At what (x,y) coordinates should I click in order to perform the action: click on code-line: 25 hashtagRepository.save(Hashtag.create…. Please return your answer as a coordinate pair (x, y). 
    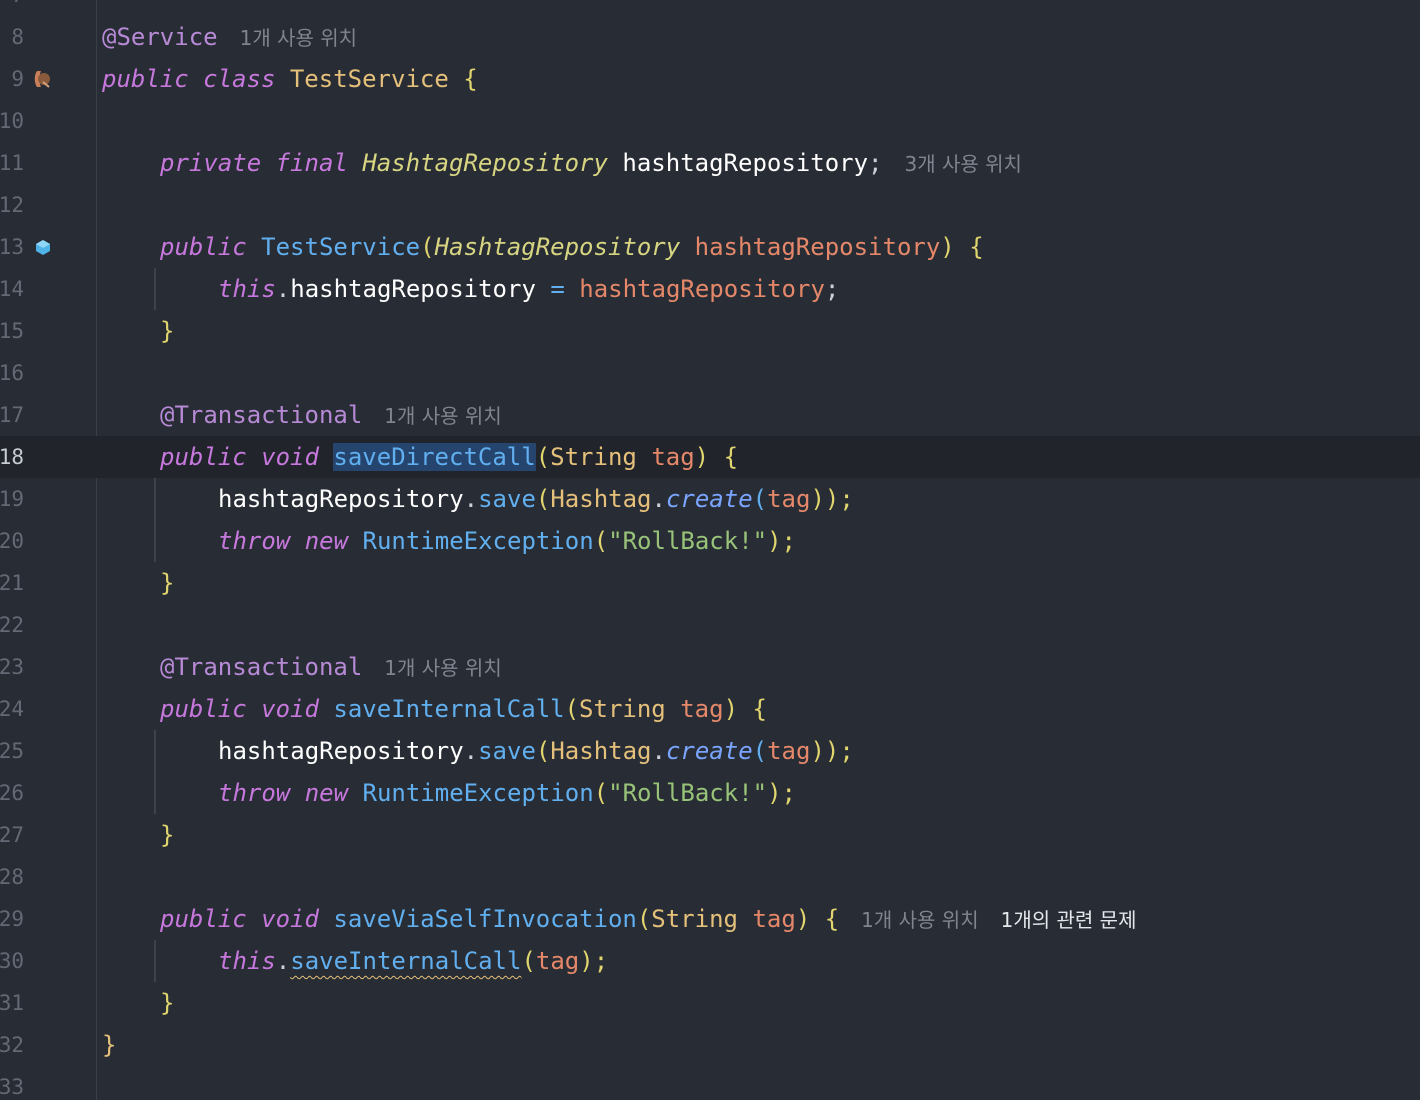
    Looking at the image, I should click on (710, 751).